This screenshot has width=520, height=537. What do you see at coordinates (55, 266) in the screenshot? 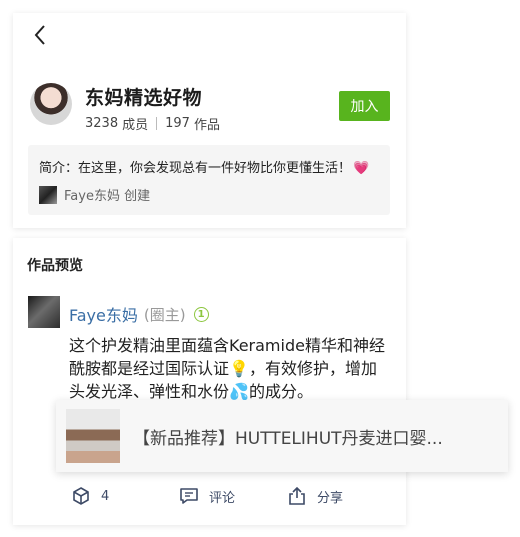
I see `section-title: 作品预览` at bounding box center [55, 266].